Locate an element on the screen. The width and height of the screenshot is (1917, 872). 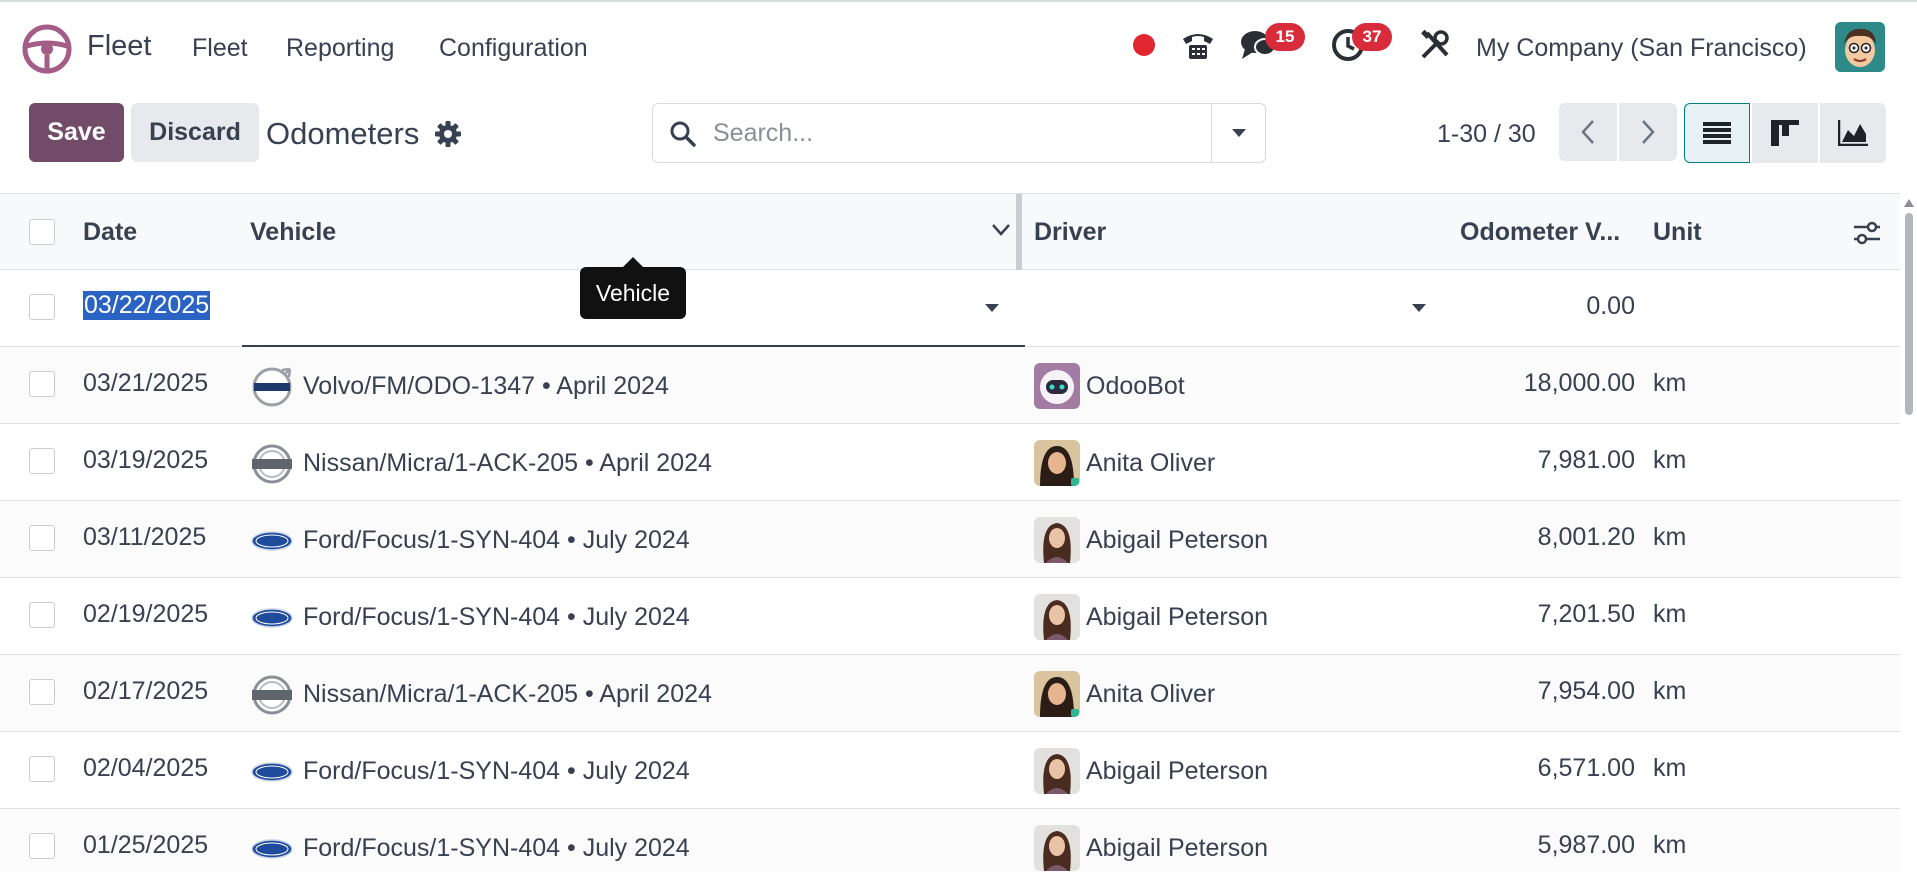
optional-columns-icon is located at coordinates (1867, 233).